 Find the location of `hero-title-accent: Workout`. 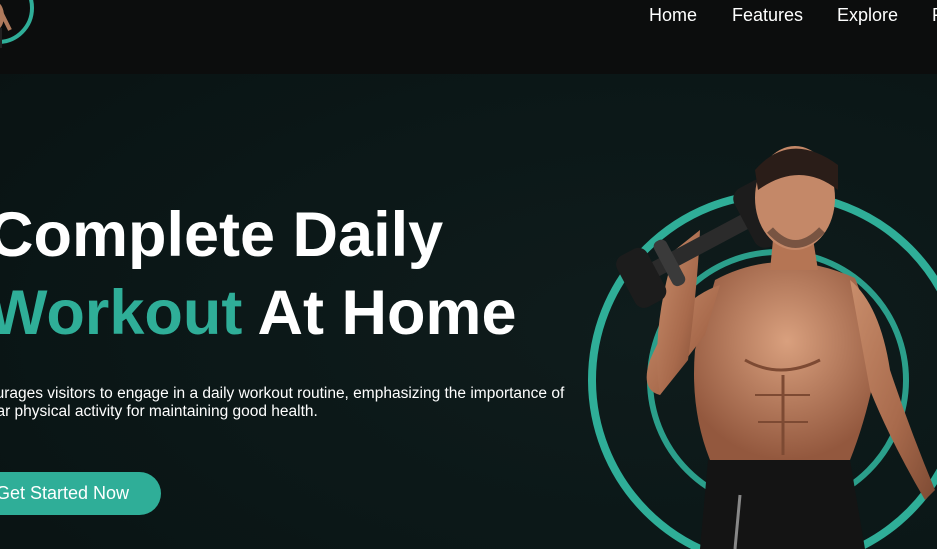

hero-title-accent: Workout is located at coordinates (121, 313).